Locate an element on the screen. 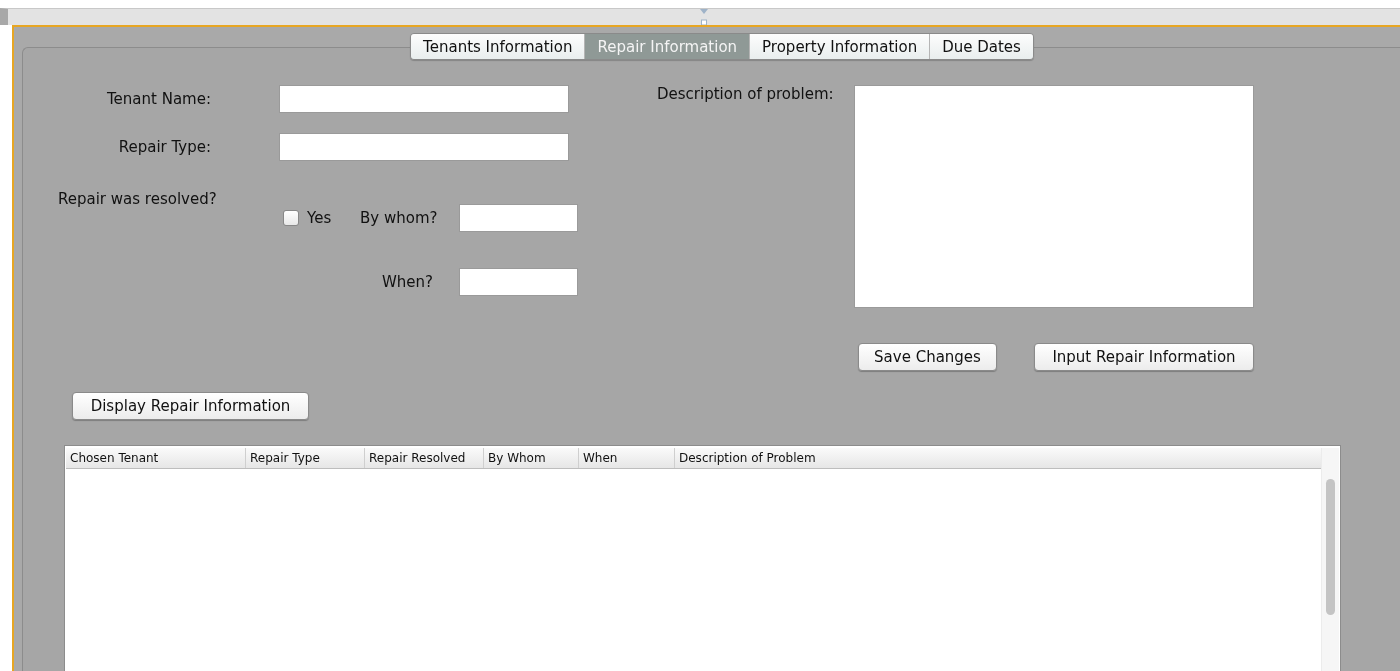  tab: Tenants Information is located at coordinates (498, 46).